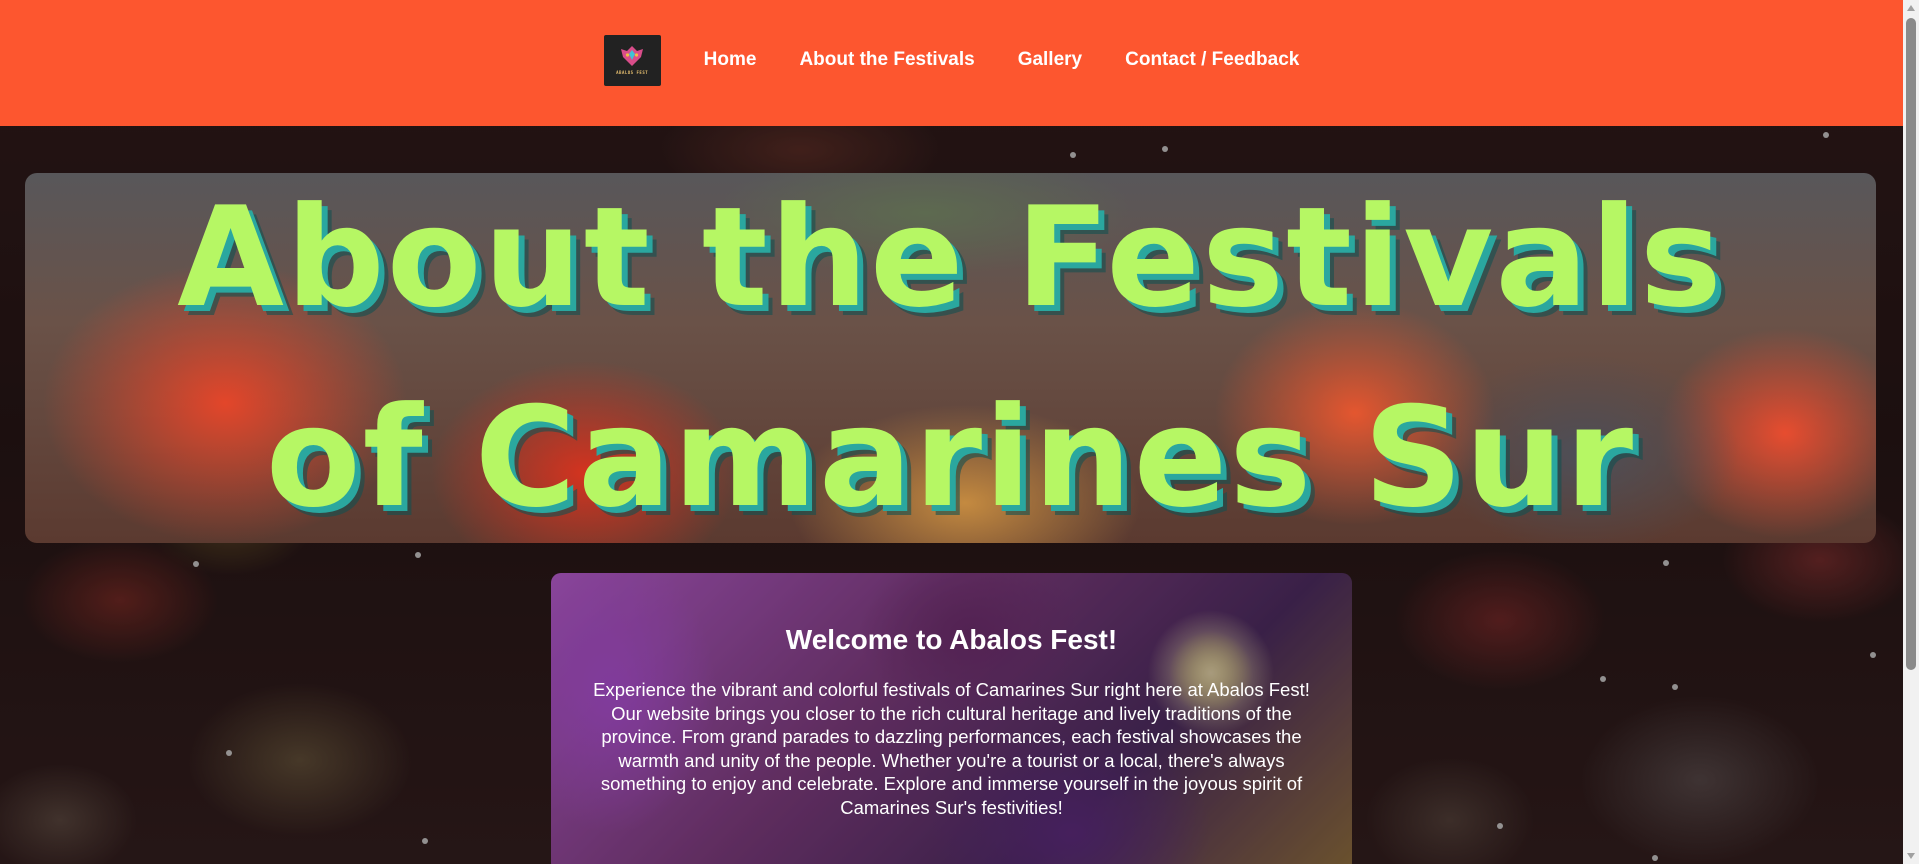 The width and height of the screenshot is (1919, 864). Describe the element at coordinates (951, 639) in the screenshot. I see `welcome-heading: Welcome to Abalos Fest!` at that location.